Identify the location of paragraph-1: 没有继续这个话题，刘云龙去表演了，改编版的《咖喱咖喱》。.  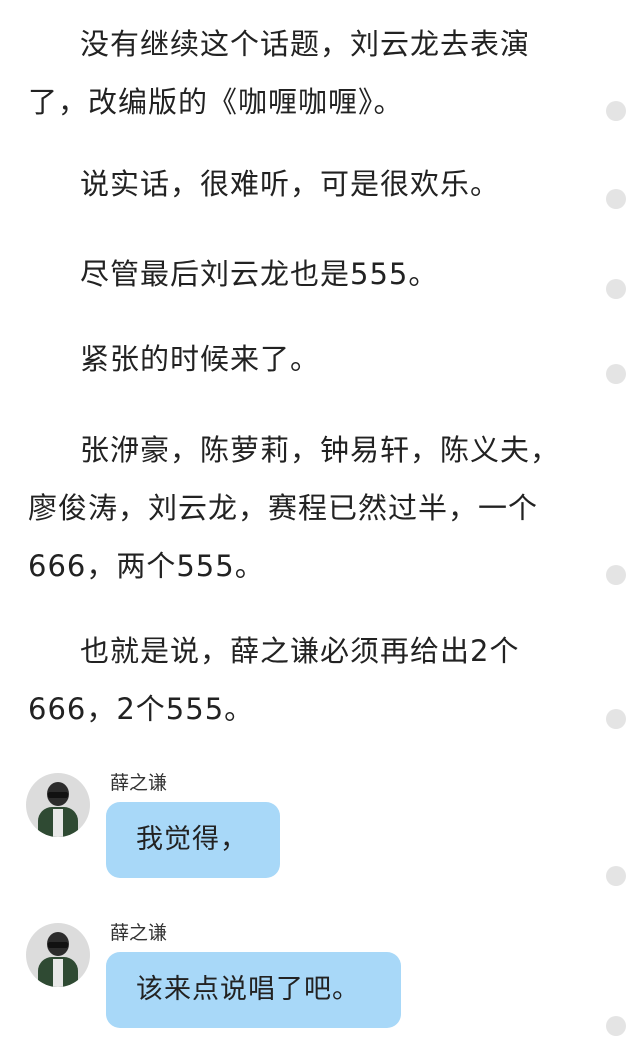
(279, 73).